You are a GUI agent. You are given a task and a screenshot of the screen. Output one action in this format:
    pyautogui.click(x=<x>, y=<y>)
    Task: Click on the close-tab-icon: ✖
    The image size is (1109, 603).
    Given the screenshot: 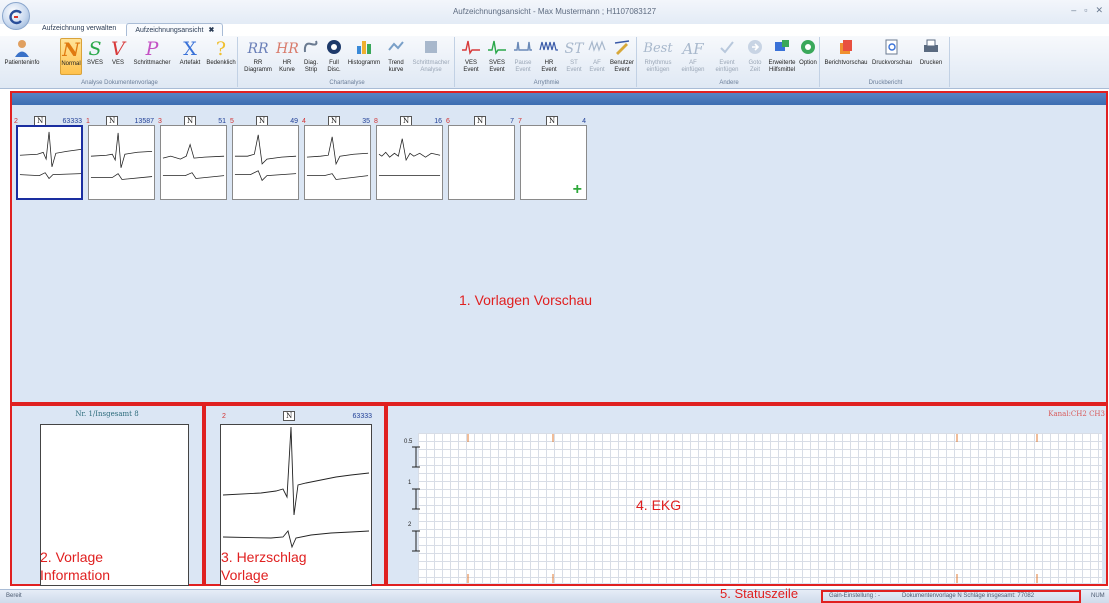 What is the action you would take?
    pyautogui.click(x=211, y=30)
    